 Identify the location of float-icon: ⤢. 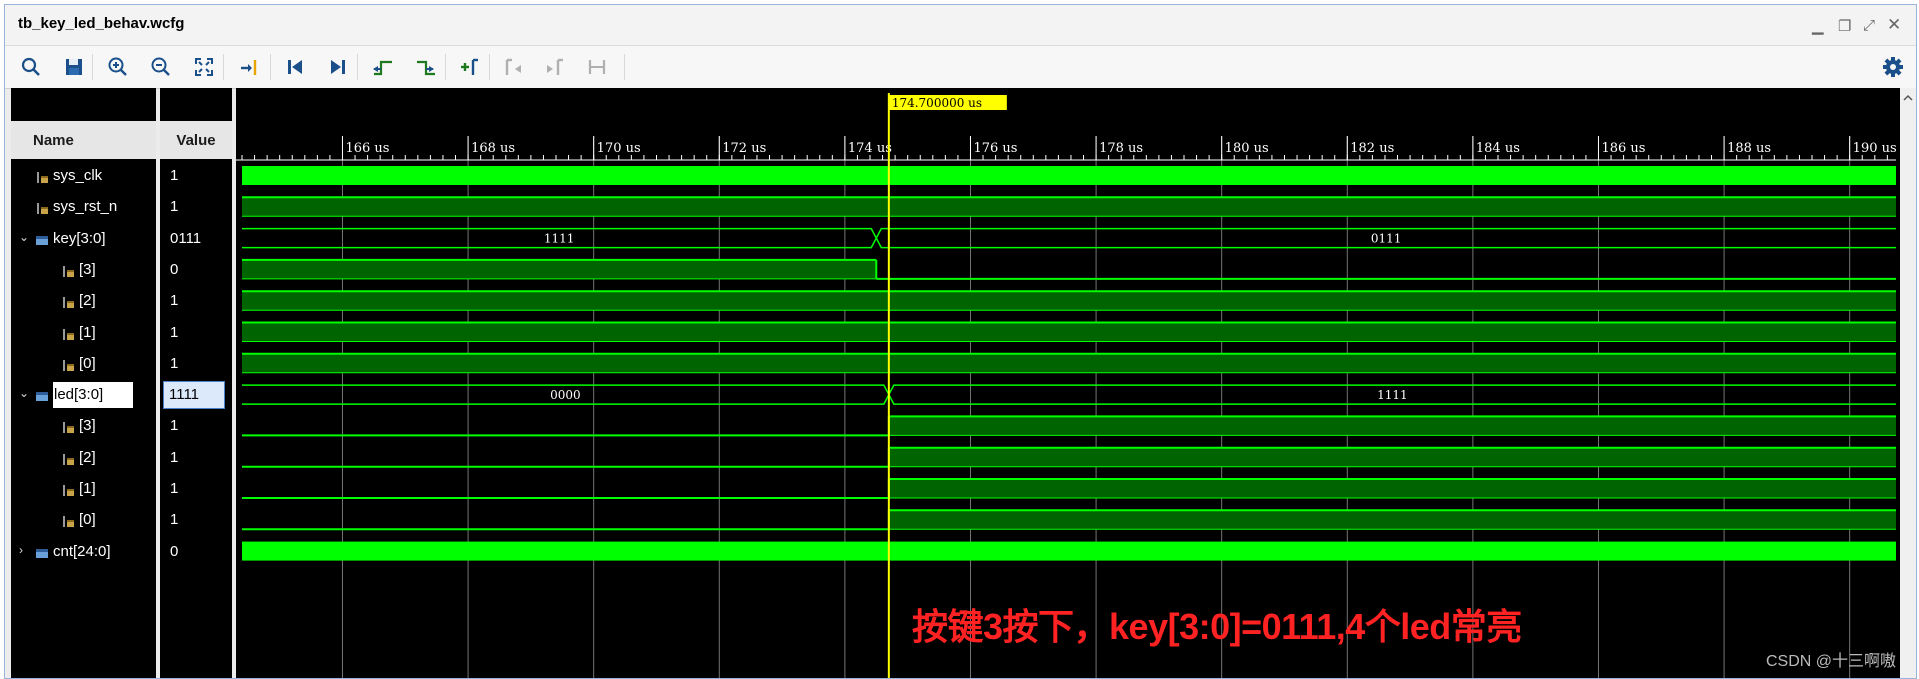
(1869, 25).